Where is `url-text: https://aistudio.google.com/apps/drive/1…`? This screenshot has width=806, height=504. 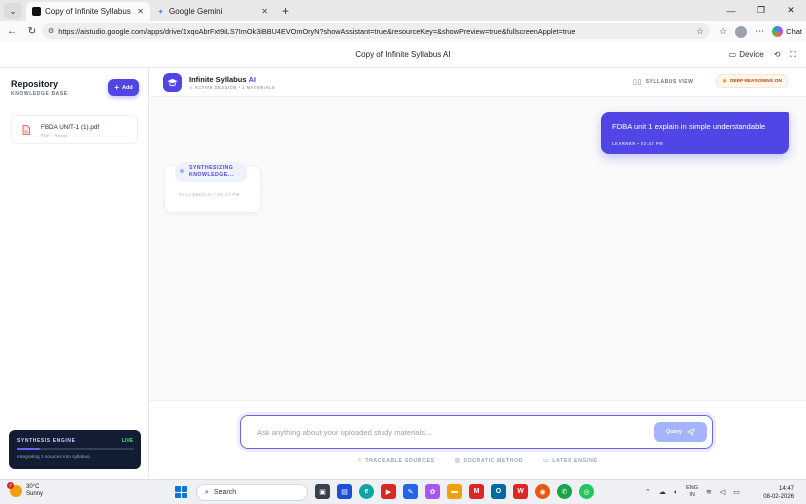 url-text: https://aistudio.google.com/apps/drive/1… is located at coordinates (317, 31).